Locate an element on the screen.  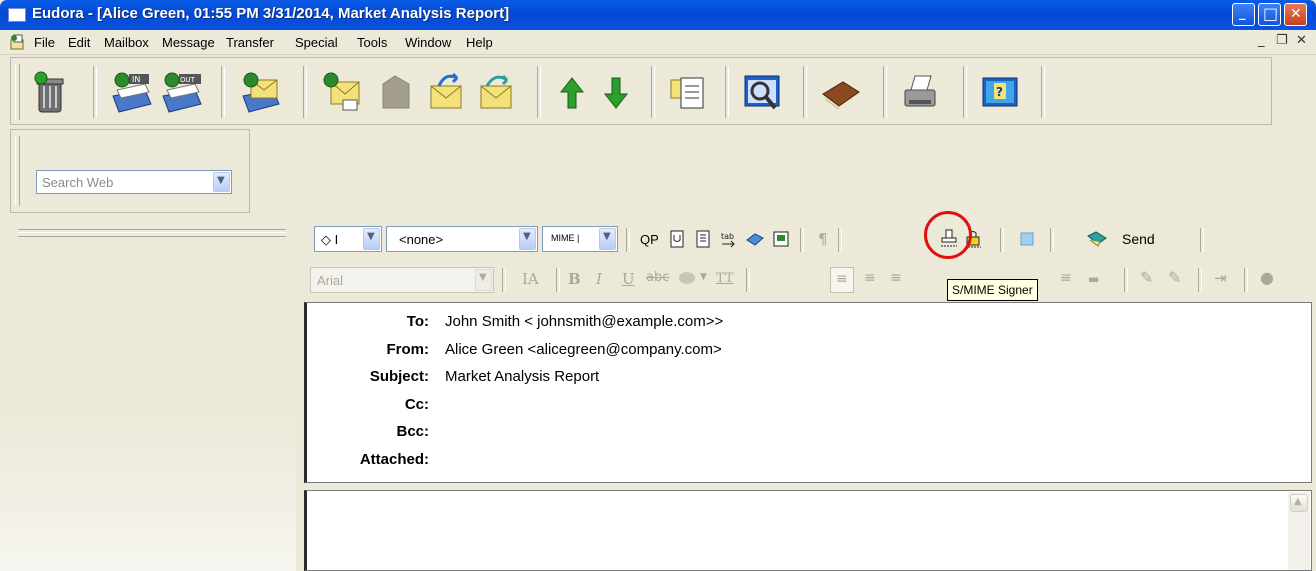
keep-copy-icon is located at coordinates (755, 239).